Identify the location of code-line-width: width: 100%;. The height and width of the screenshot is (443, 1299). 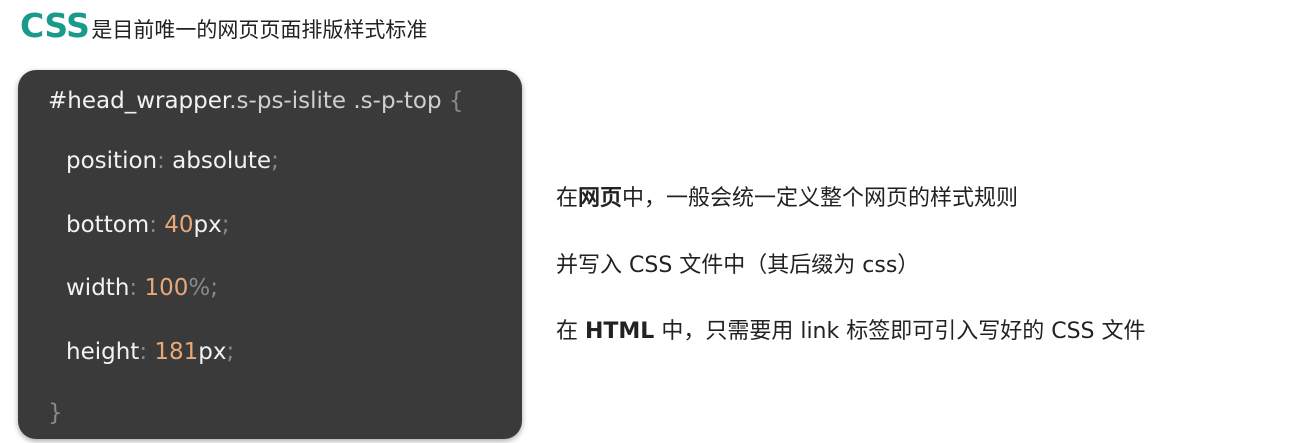
(142, 288).